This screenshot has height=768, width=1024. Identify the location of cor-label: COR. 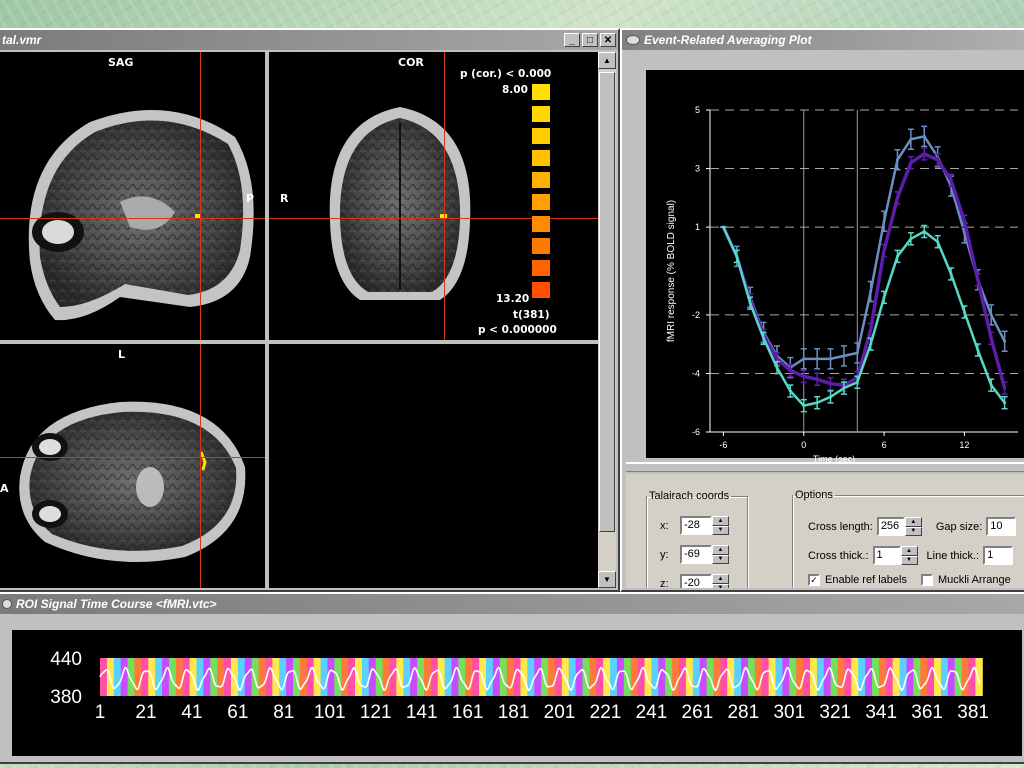
(411, 62).